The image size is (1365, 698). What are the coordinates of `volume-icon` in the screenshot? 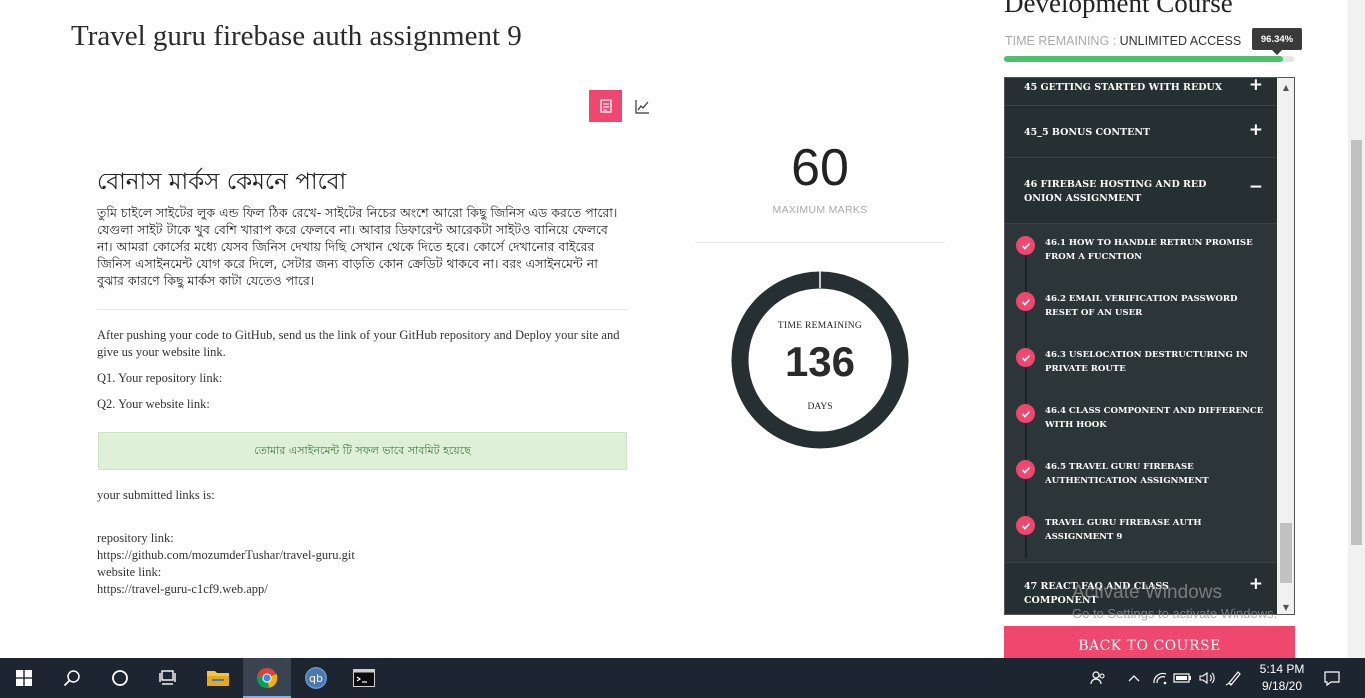 It's located at (1207, 678).